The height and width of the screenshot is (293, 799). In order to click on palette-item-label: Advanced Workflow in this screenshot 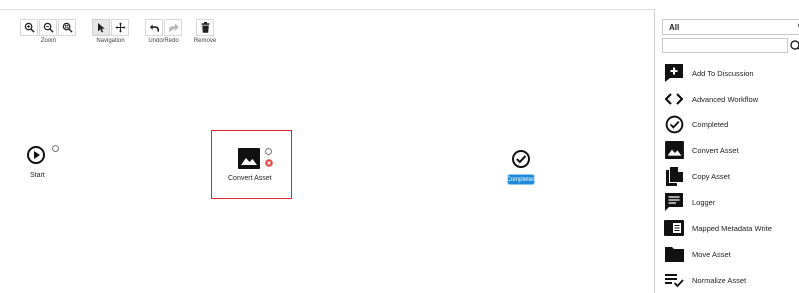, I will do `click(725, 99)`.